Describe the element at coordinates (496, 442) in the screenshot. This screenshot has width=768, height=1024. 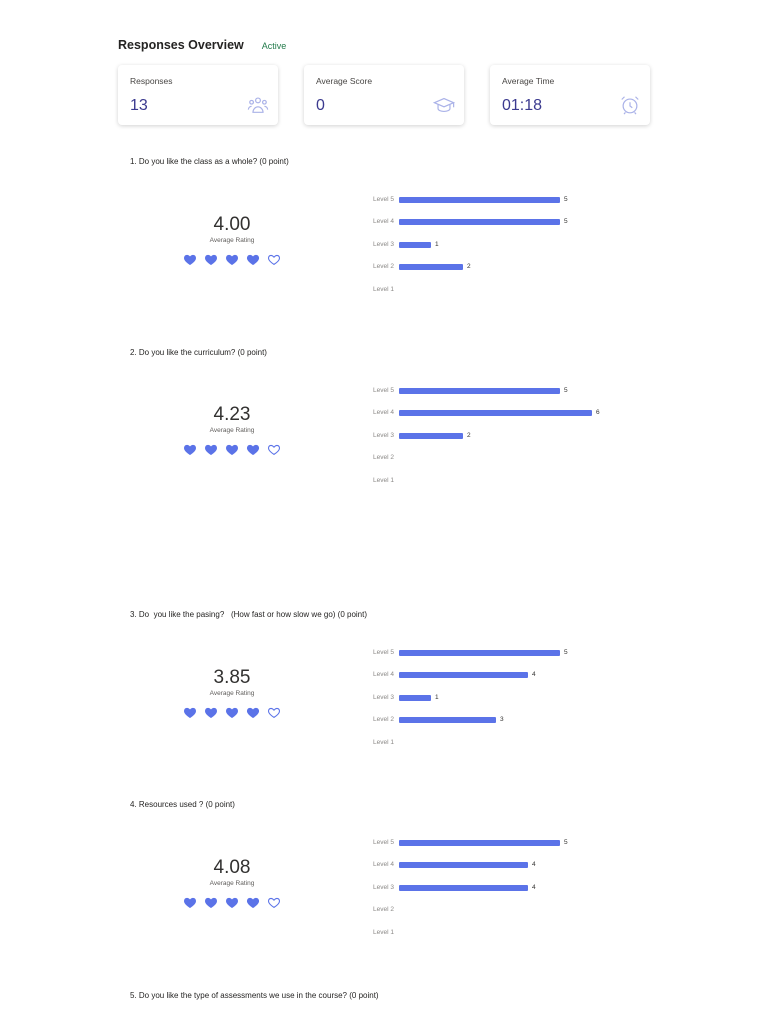
I see `level-distribution-chart: Level 5 5 Level 4 6 Level 3 2 Level 2 Level 1` at that location.